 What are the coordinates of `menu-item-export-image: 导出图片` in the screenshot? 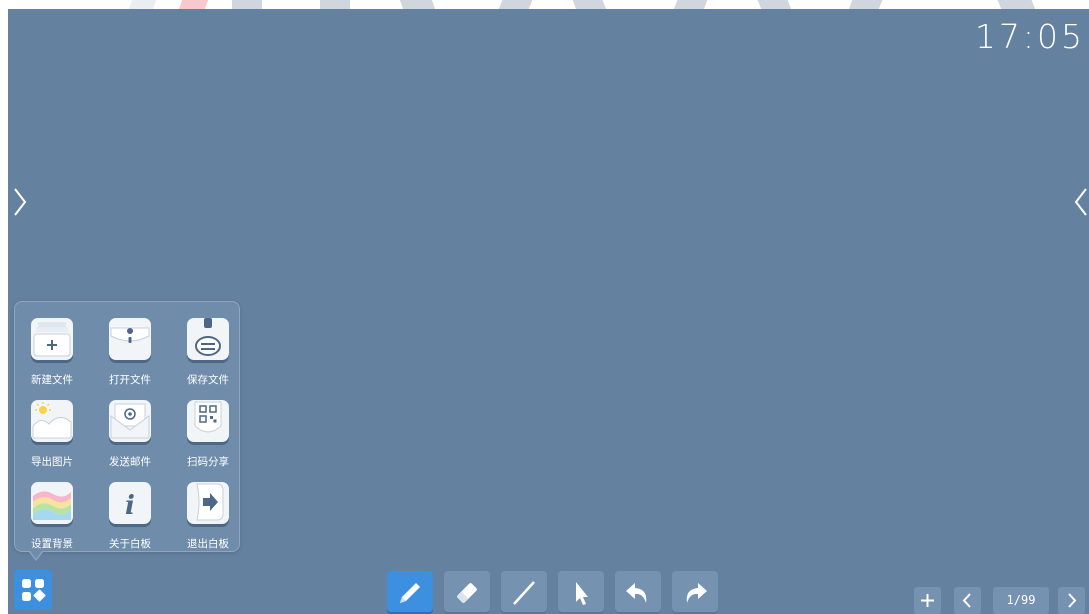 It's located at (52, 428).